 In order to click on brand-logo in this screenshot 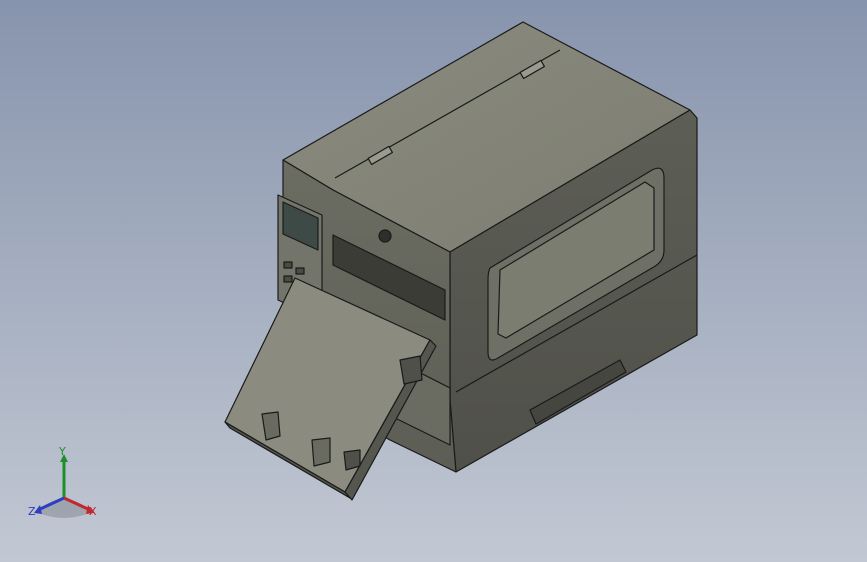, I will do `click(385, 236)`.